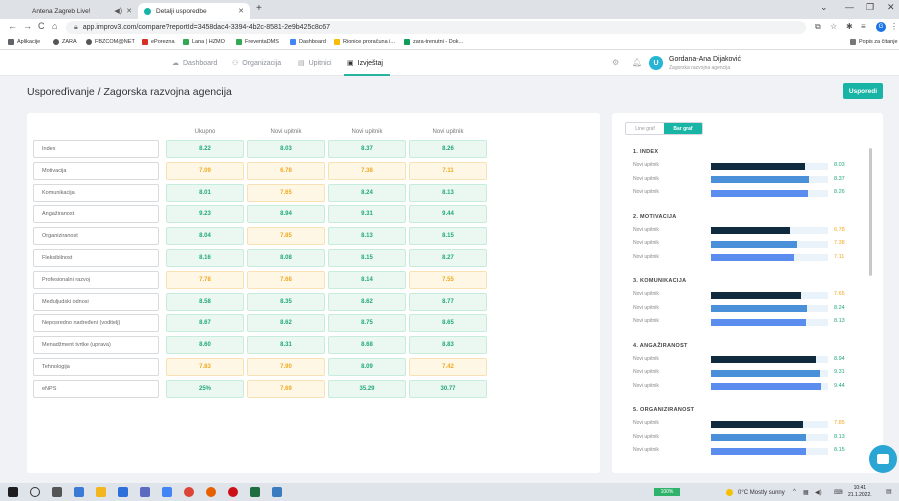 This screenshot has width=899, height=501. What do you see at coordinates (849, 26) in the screenshot?
I see `extensions-icon: ✱` at bounding box center [849, 26].